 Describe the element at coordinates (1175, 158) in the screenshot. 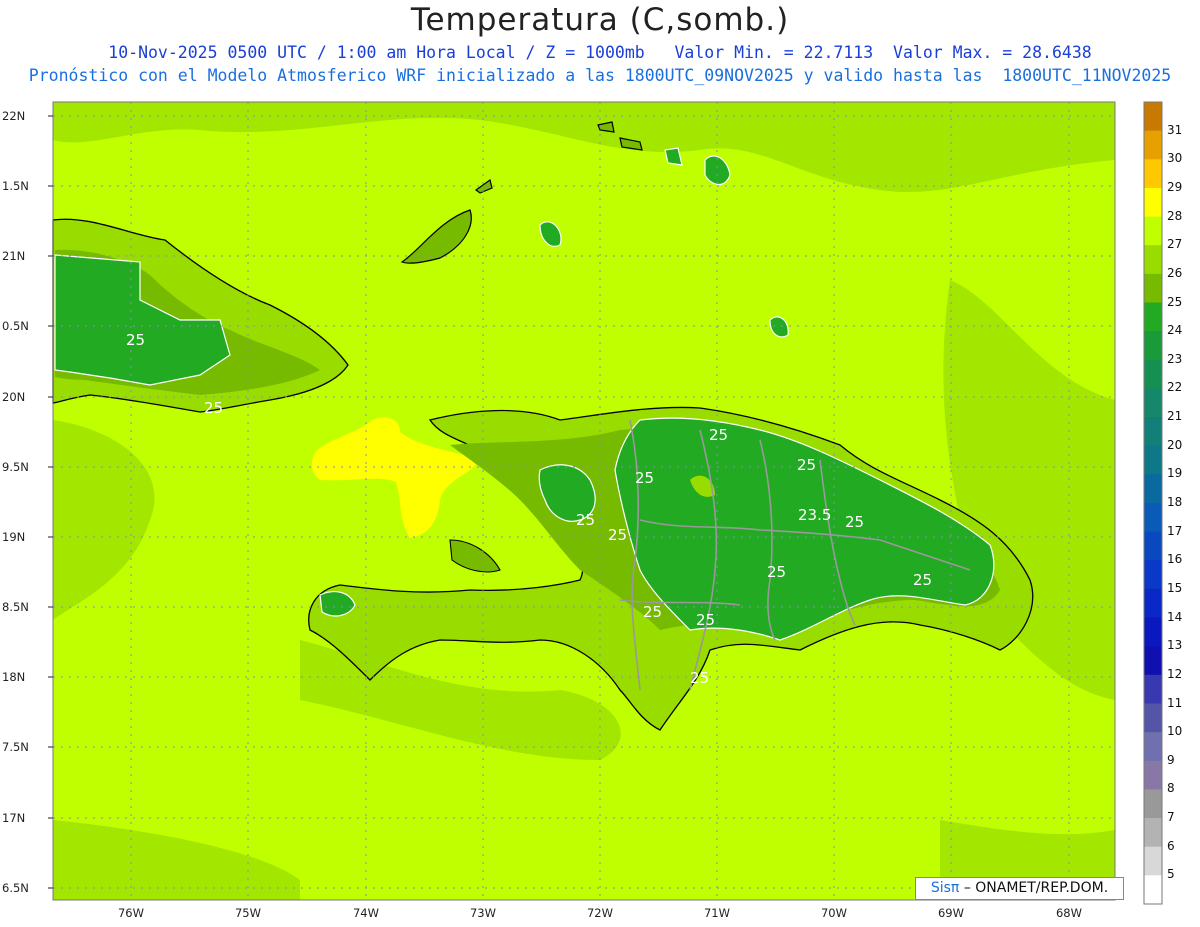

I see `colorbar-label: 30` at that location.